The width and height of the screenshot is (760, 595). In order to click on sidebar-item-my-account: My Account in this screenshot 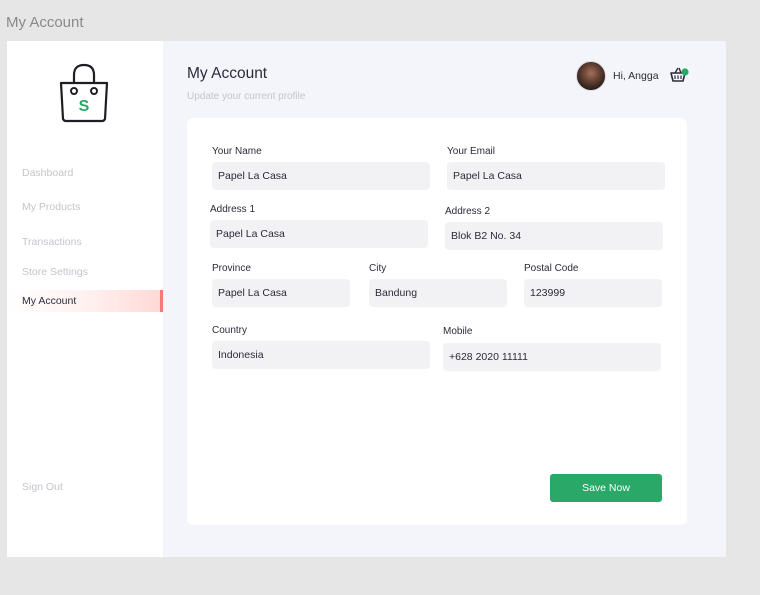, I will do `click(85, 301)`.